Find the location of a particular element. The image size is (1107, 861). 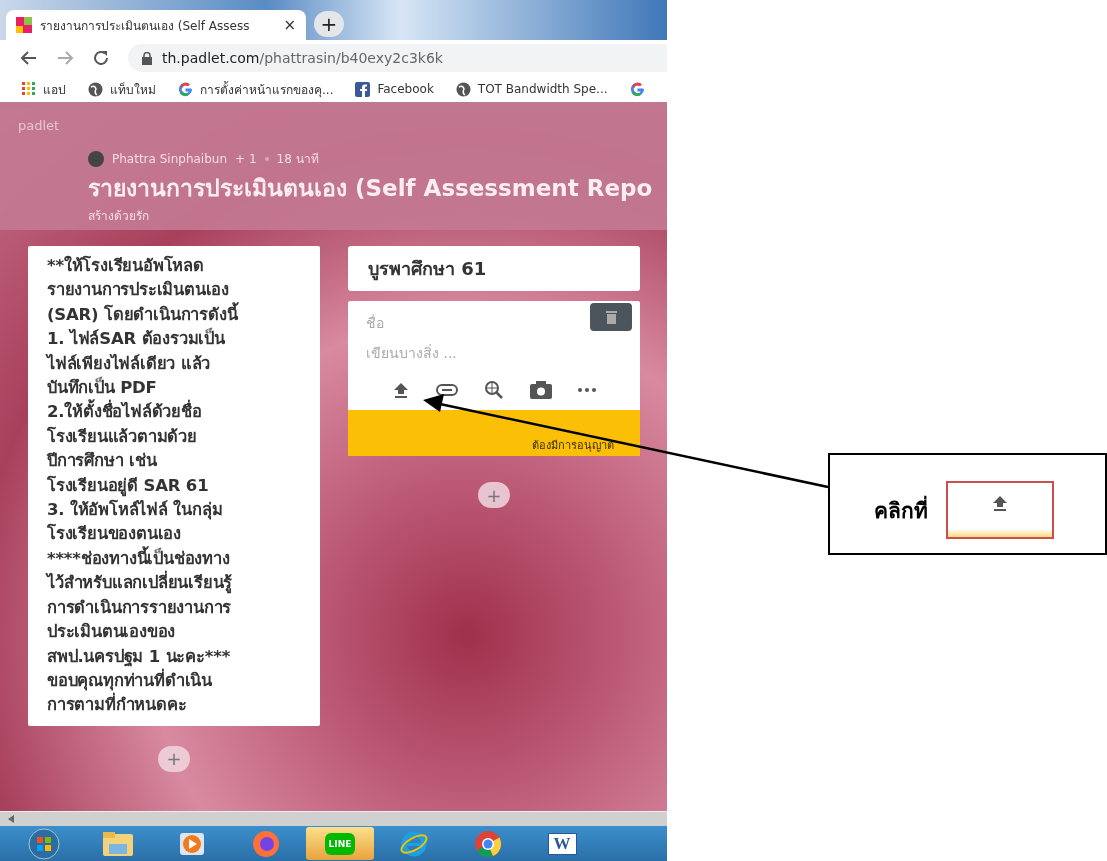

url-host: th.padlet.com is located at coordinates (211, 58).